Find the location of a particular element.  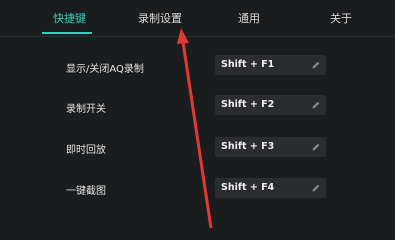

tab-general: 通用 is located at coordinates (249, 18).